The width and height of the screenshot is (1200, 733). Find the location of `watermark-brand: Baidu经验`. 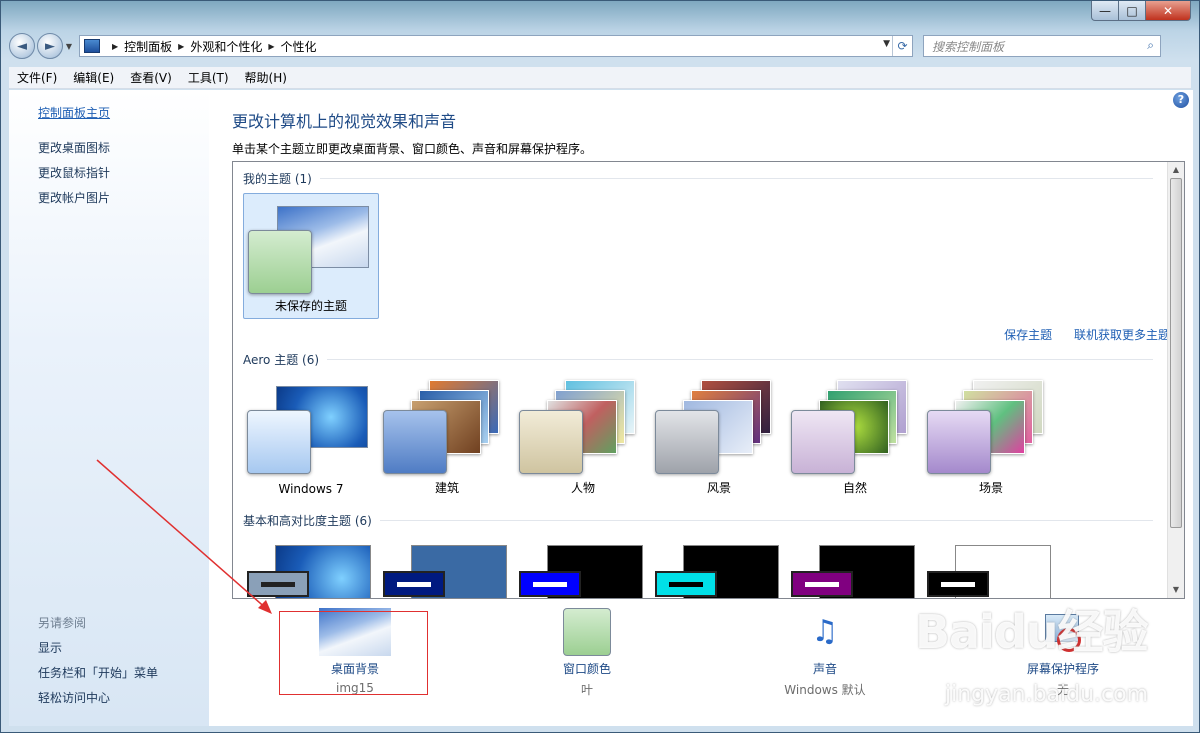

watermark-brand: Baidu经验 is located at coordinates (1032, 632).